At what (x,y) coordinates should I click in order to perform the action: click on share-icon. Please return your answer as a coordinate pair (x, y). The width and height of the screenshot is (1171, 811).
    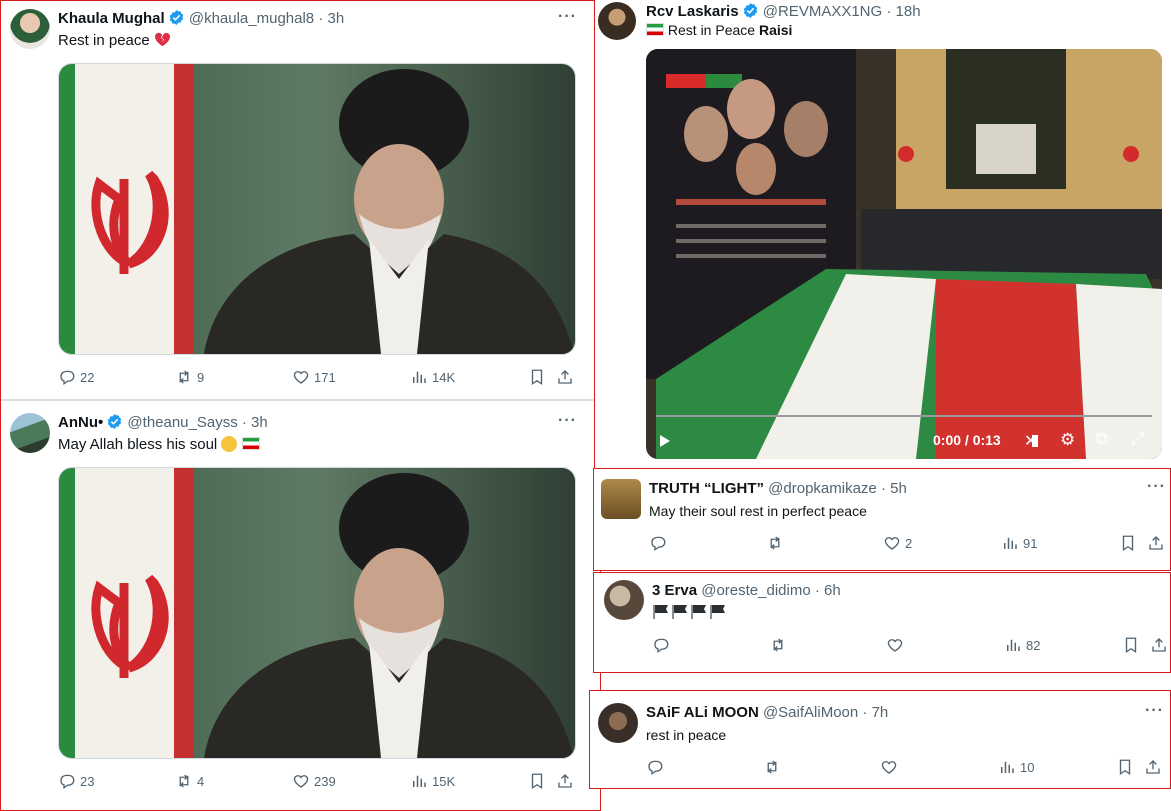
    Looking at the image, I should click on (565, 781).